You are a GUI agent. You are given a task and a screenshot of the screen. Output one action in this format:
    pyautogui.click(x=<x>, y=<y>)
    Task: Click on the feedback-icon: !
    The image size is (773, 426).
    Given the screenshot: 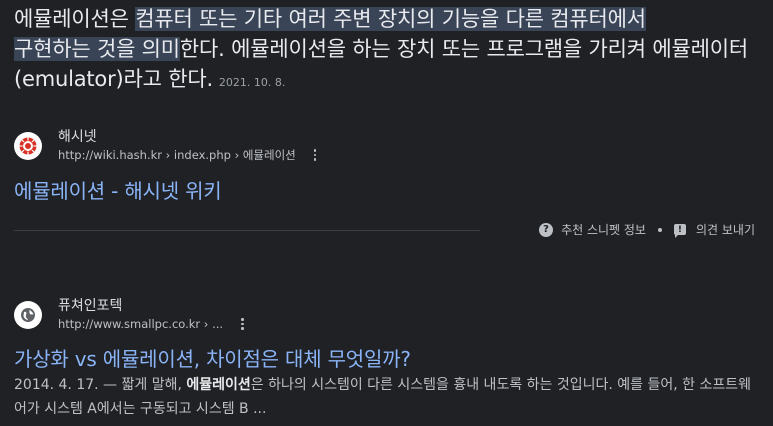 What is the action you would take?
    pyautogui.click(x=679, y=231)
    